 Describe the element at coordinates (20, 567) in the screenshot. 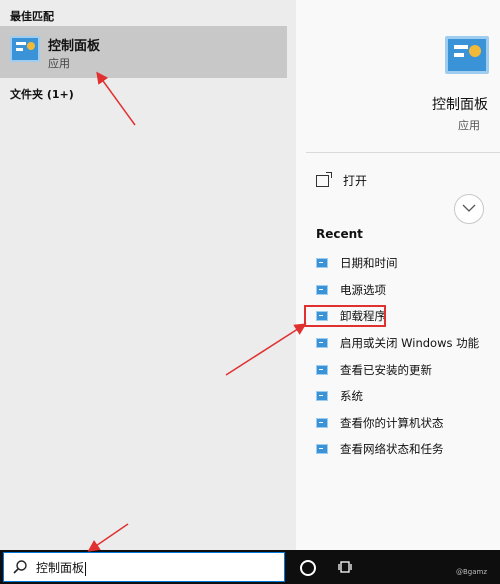

I see `search-icon` at that location.